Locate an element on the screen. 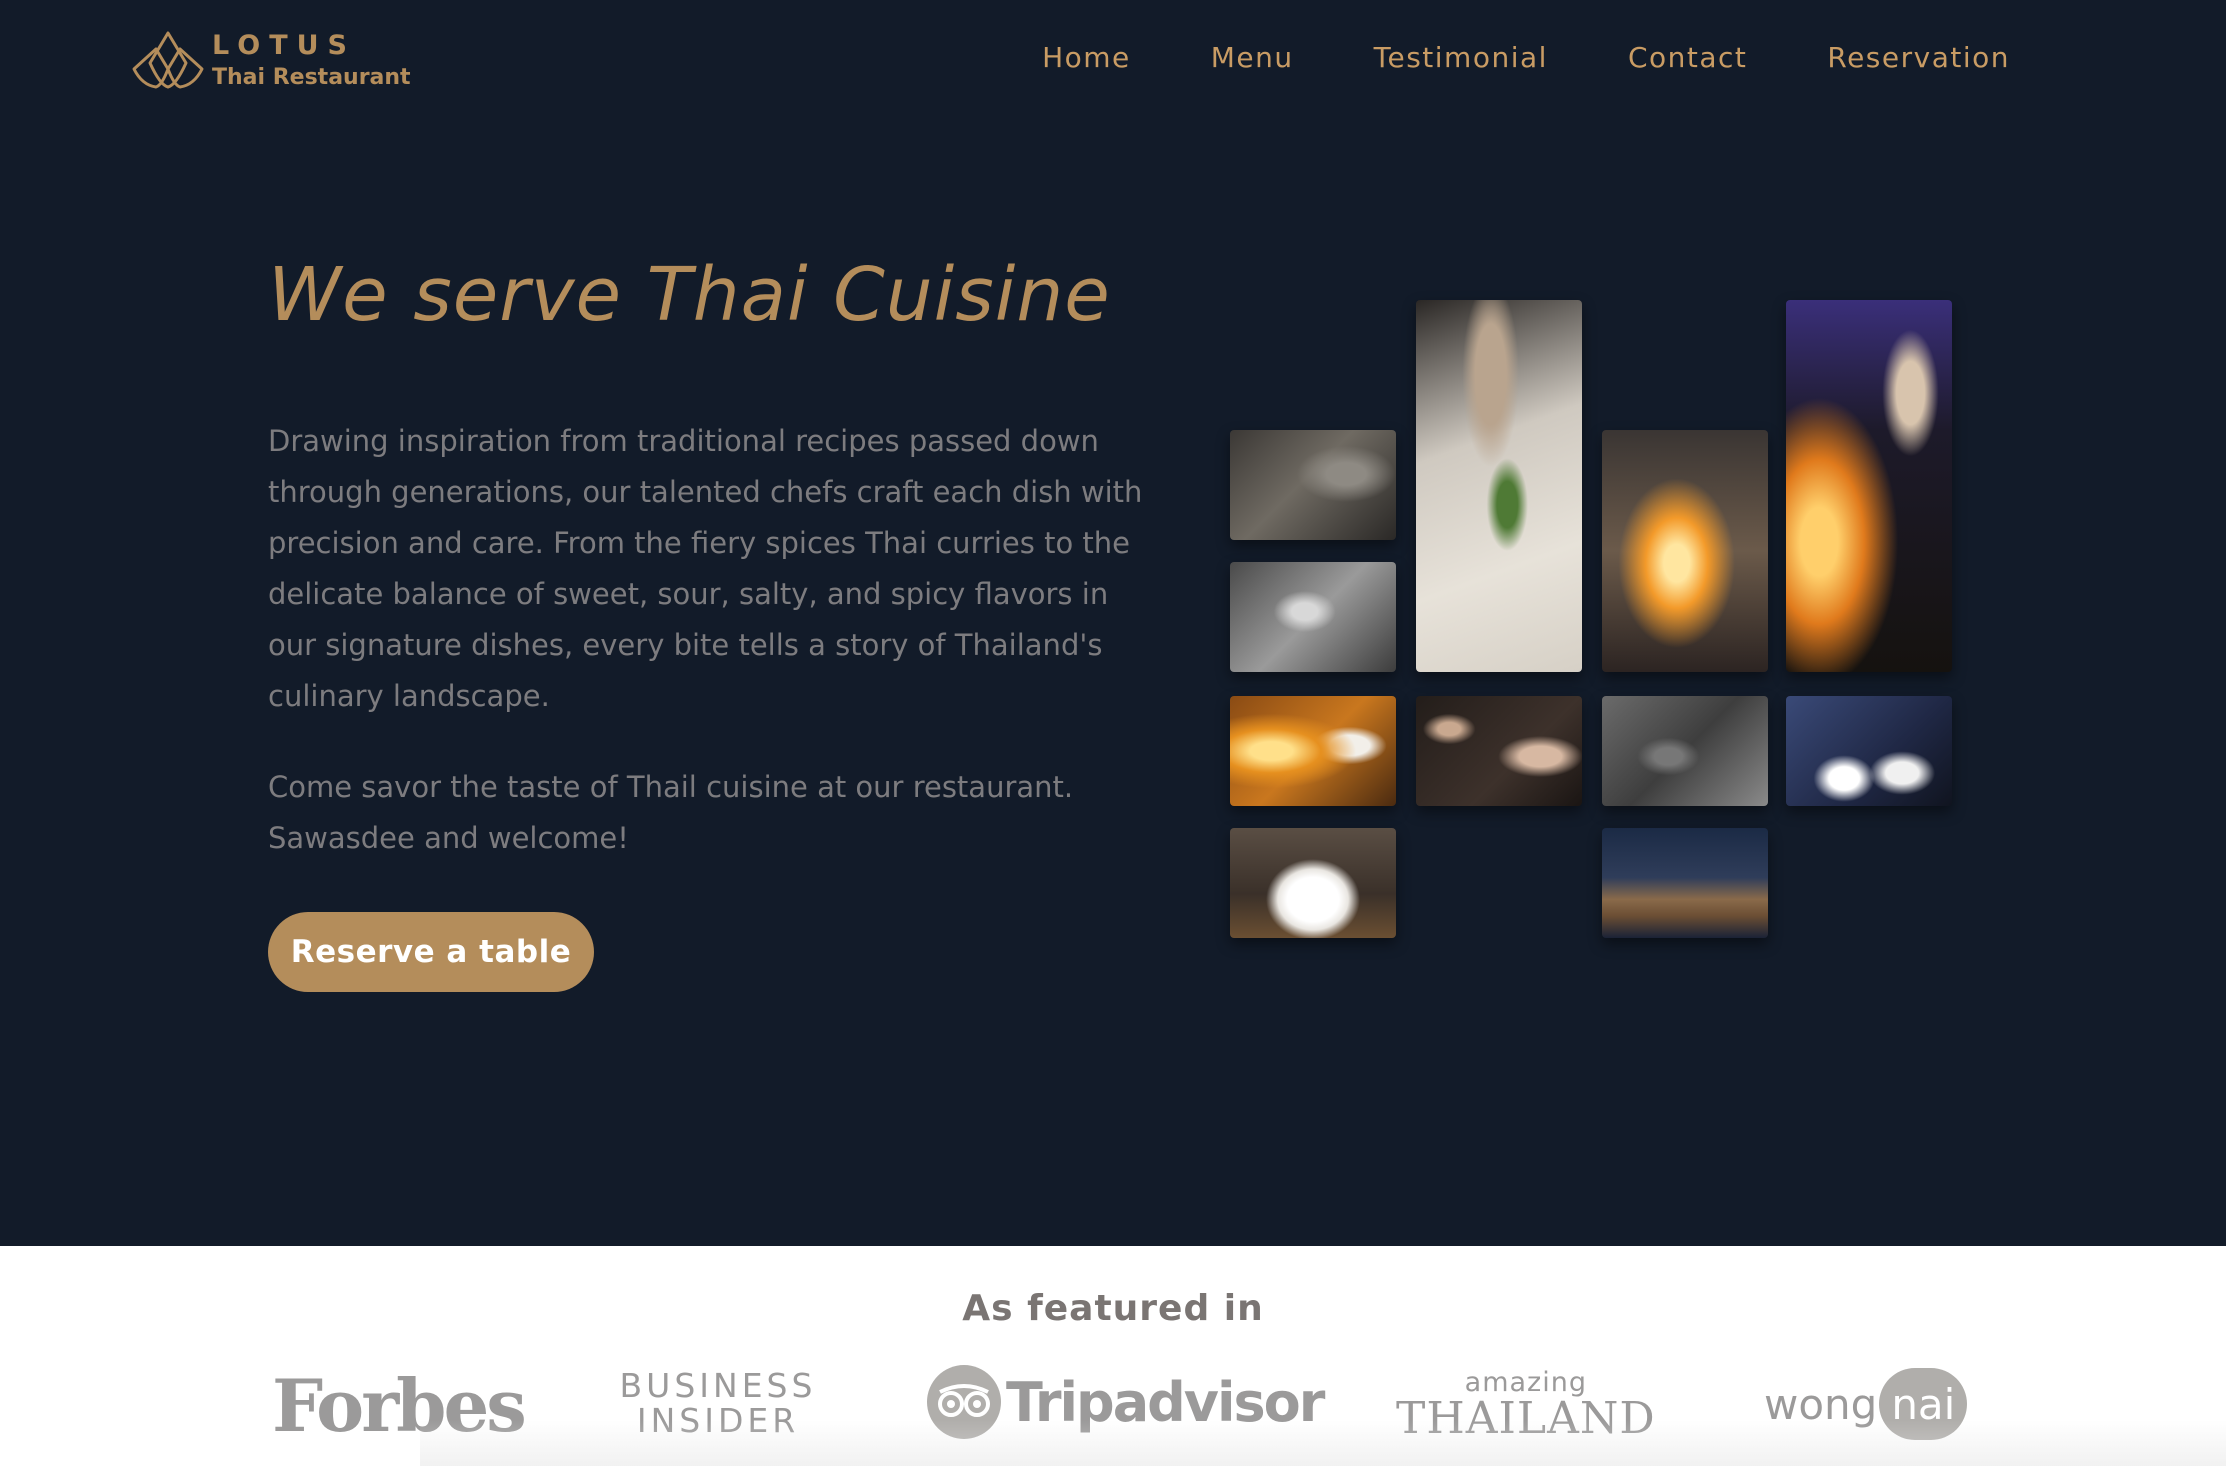 Image resolution: width=2226 pixels, height=1466 pixels. business-insider-line-1: BUSINESS is located at coordinates (718, 1385).